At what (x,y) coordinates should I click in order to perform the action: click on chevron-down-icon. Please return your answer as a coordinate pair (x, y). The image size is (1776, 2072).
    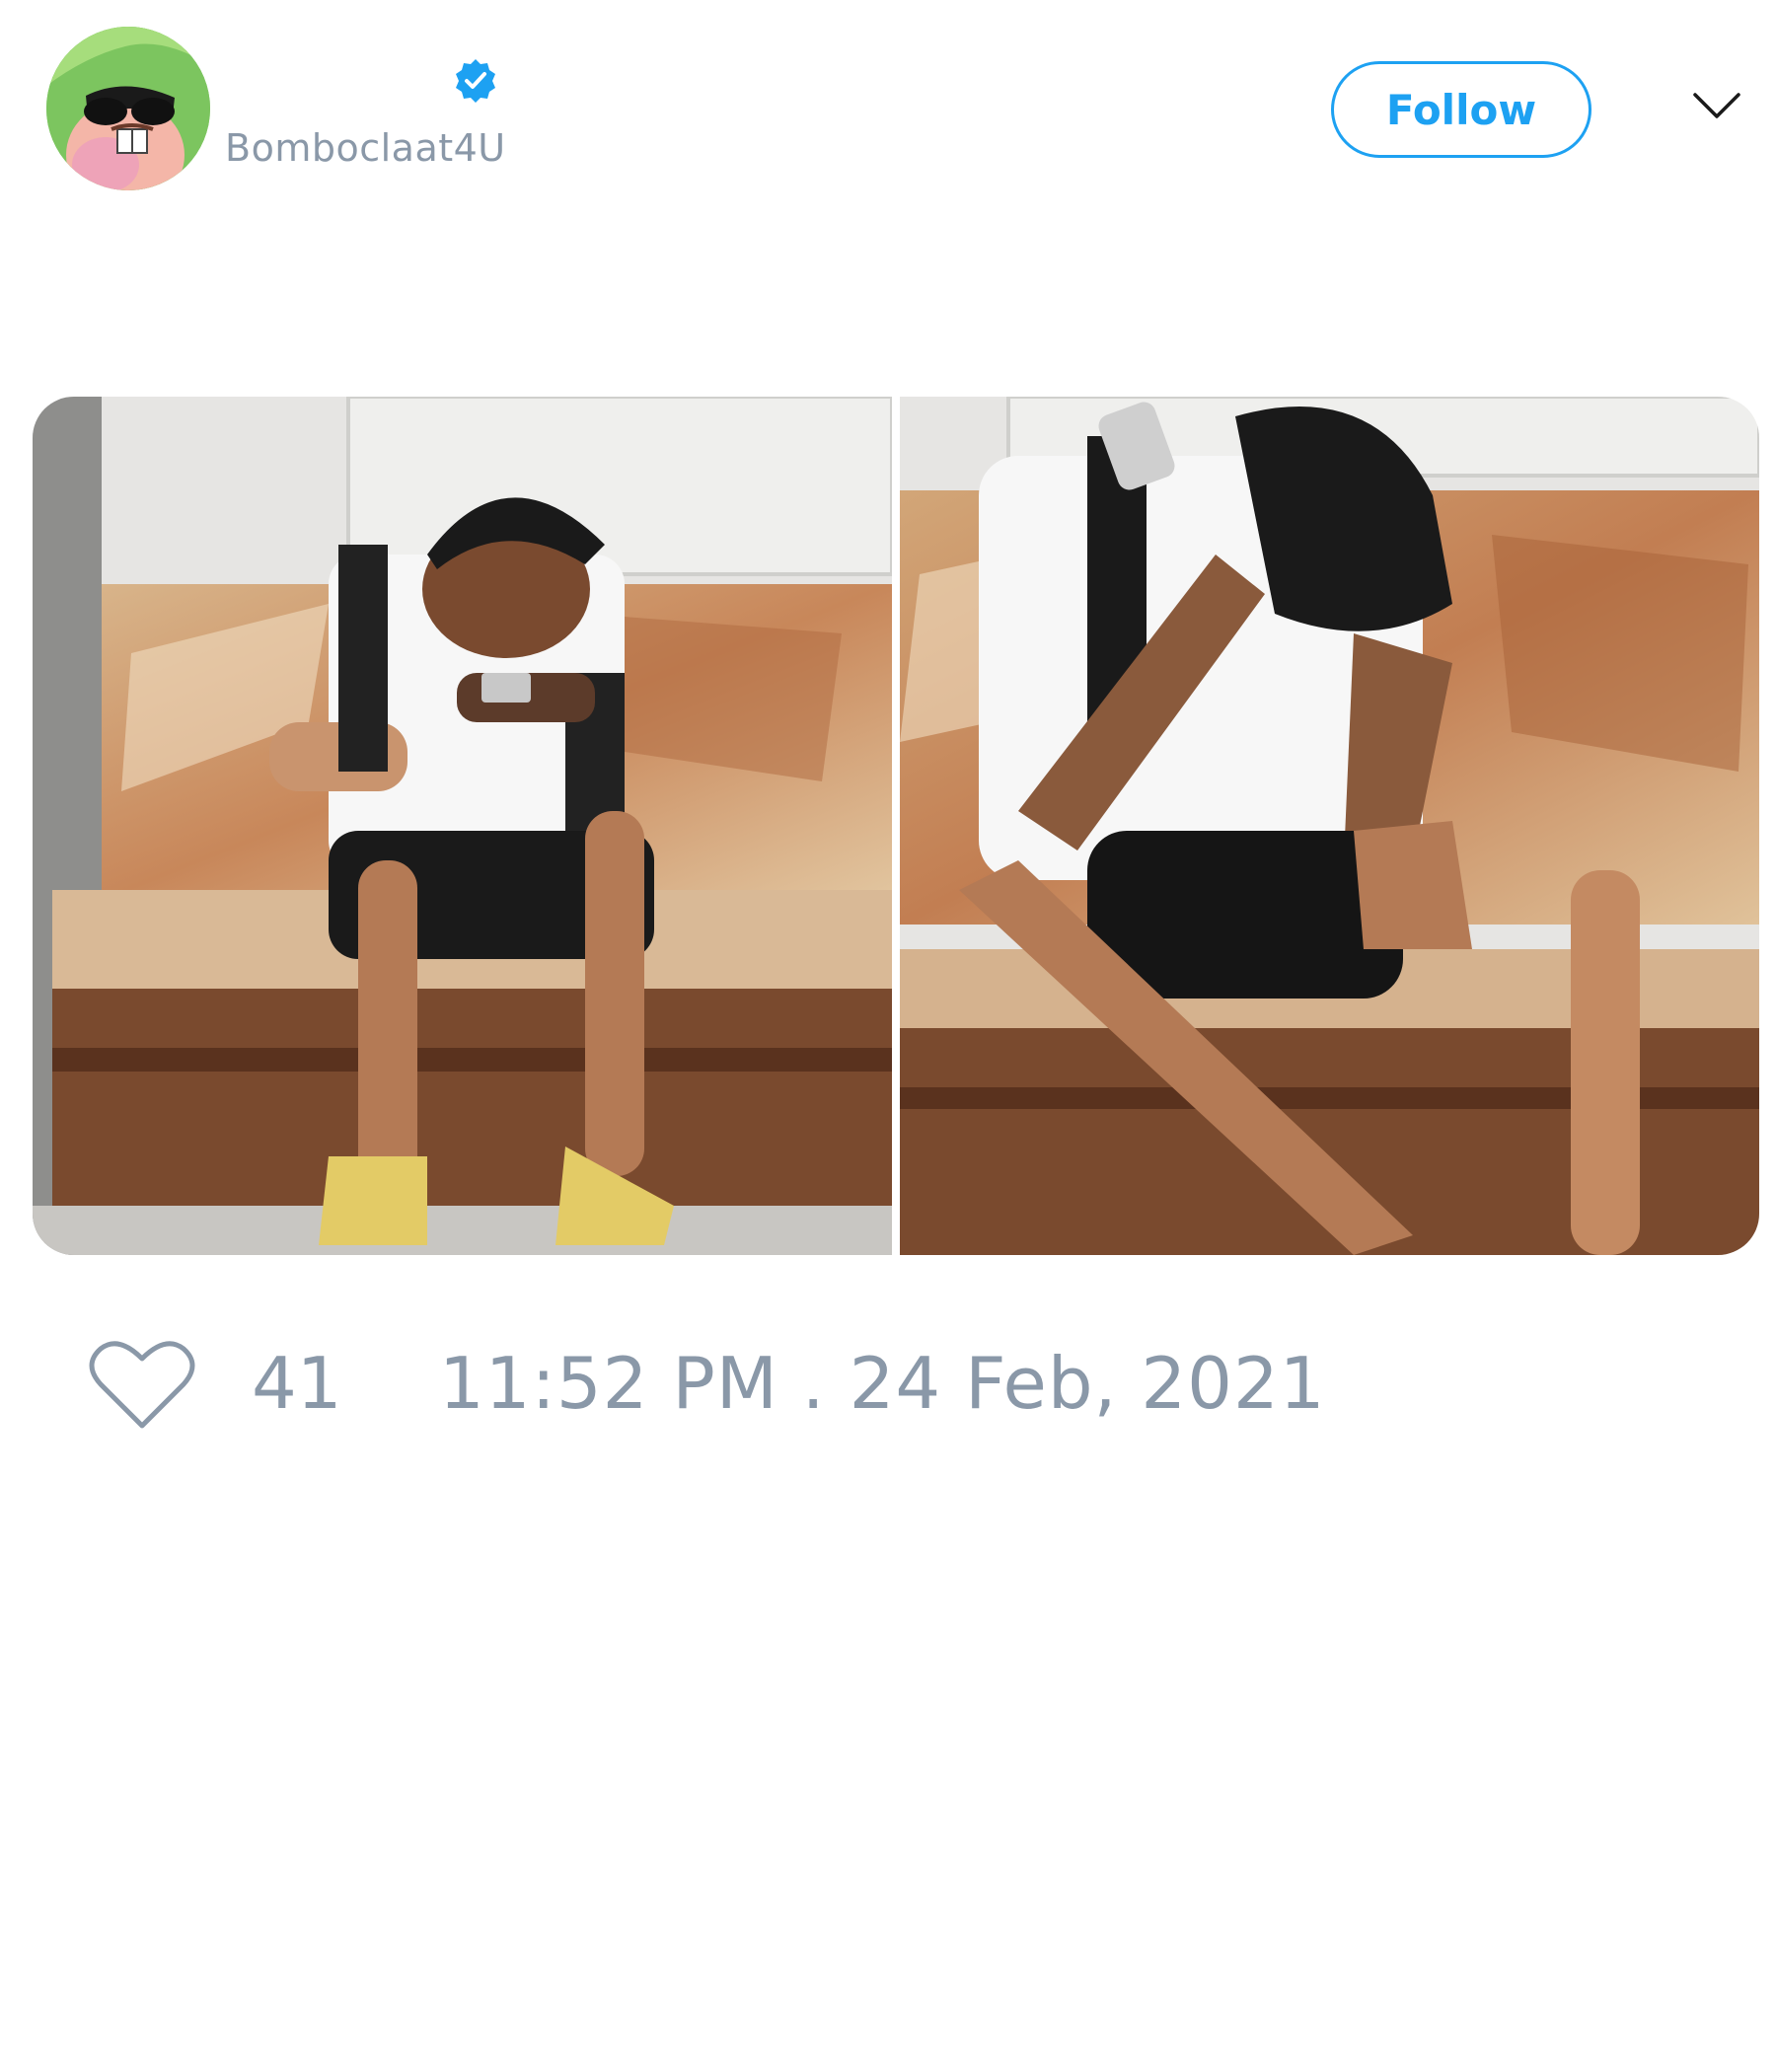
    Looking at the image, I should click on (1717, 106).